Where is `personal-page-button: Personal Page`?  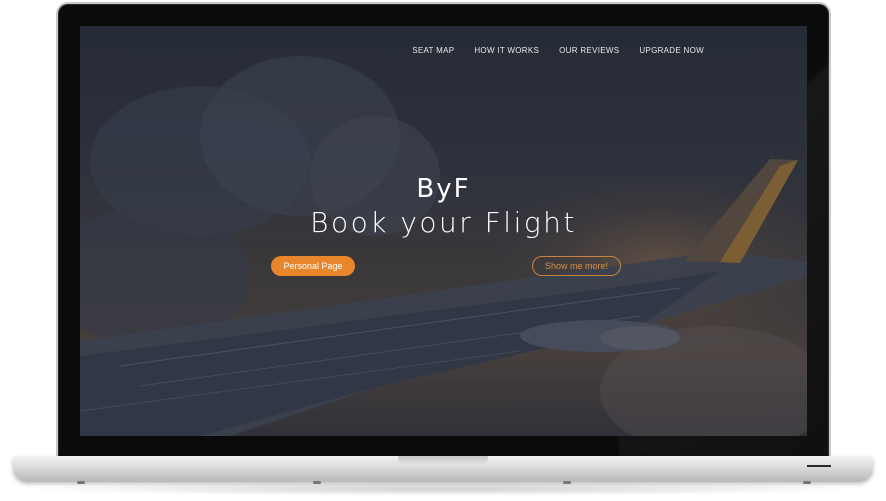 personal-page-button: Personal Page is located at coordinates (313, 266).